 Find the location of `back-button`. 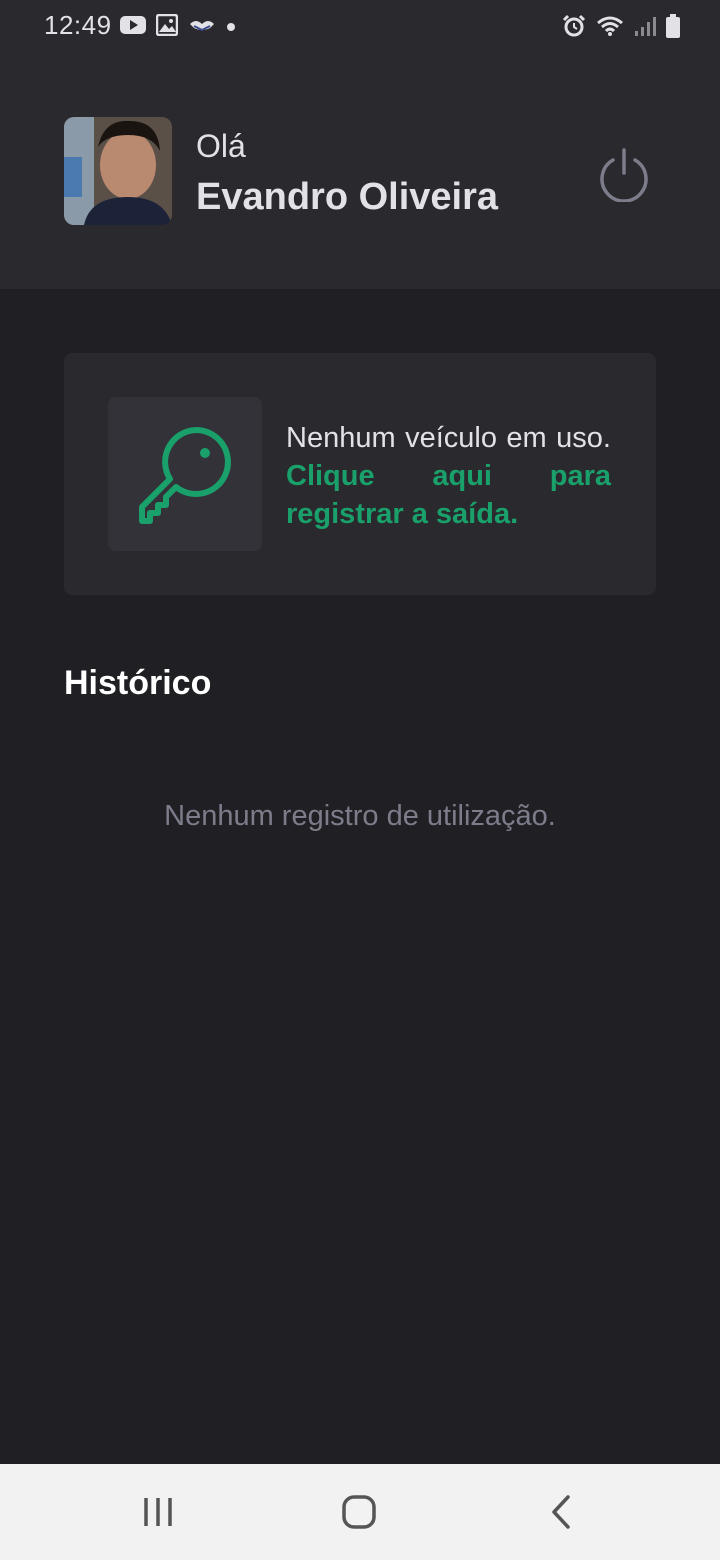

back-button is located at coordinates (562, 1512).